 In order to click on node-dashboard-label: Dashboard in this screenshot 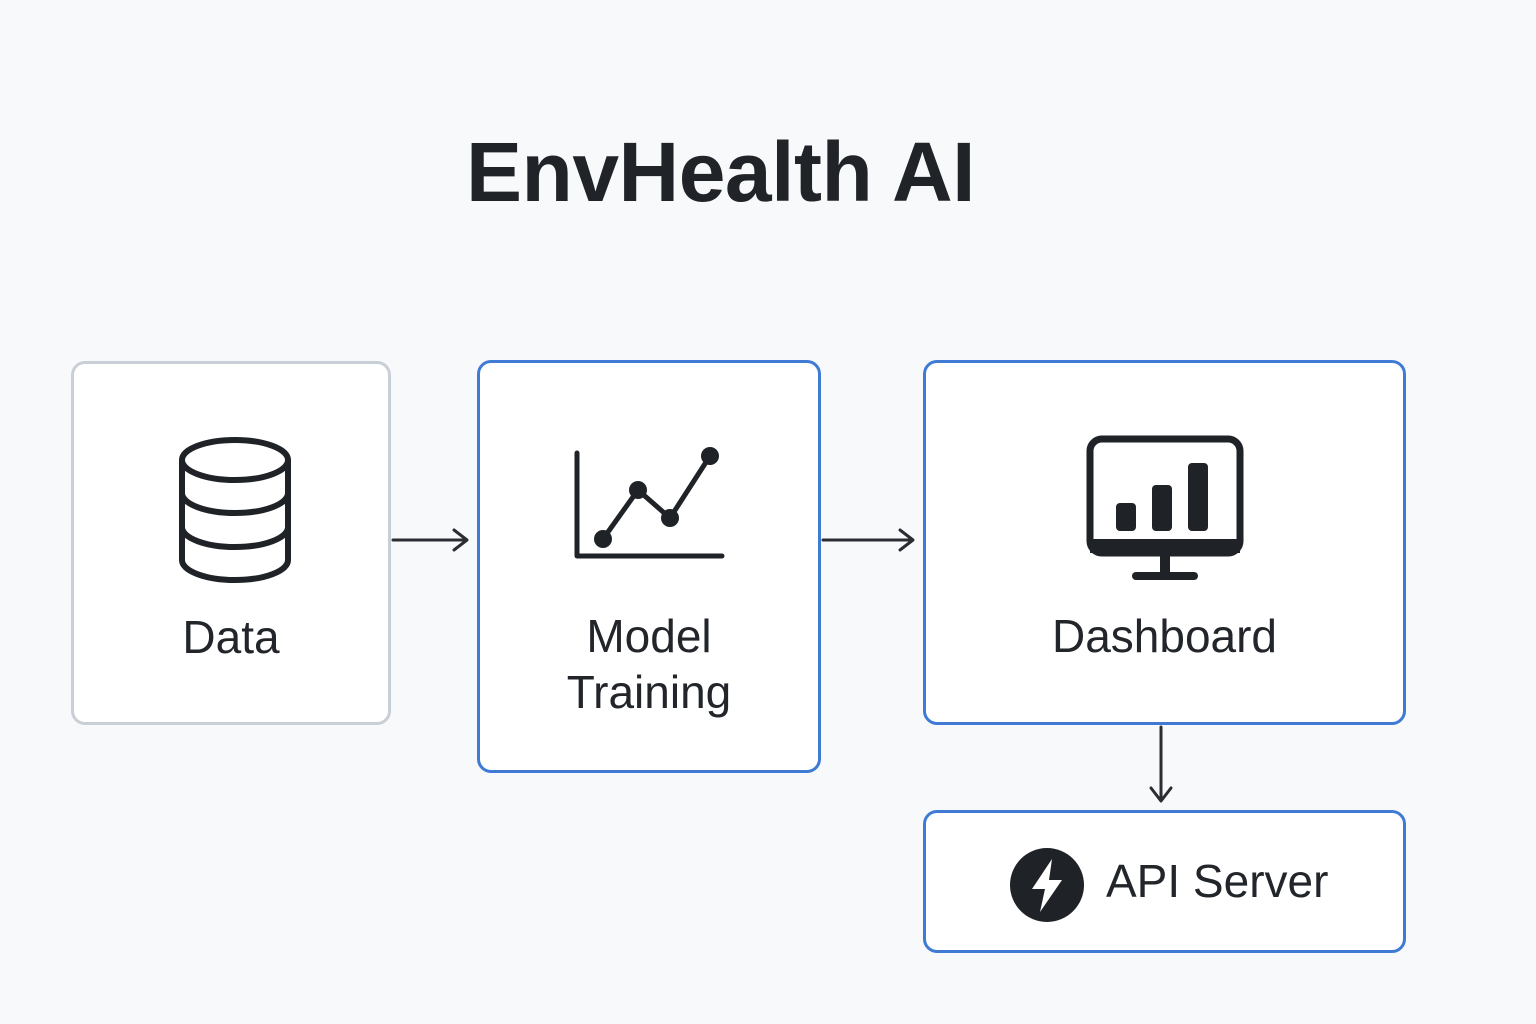, I will do `click(1164, 636)`.